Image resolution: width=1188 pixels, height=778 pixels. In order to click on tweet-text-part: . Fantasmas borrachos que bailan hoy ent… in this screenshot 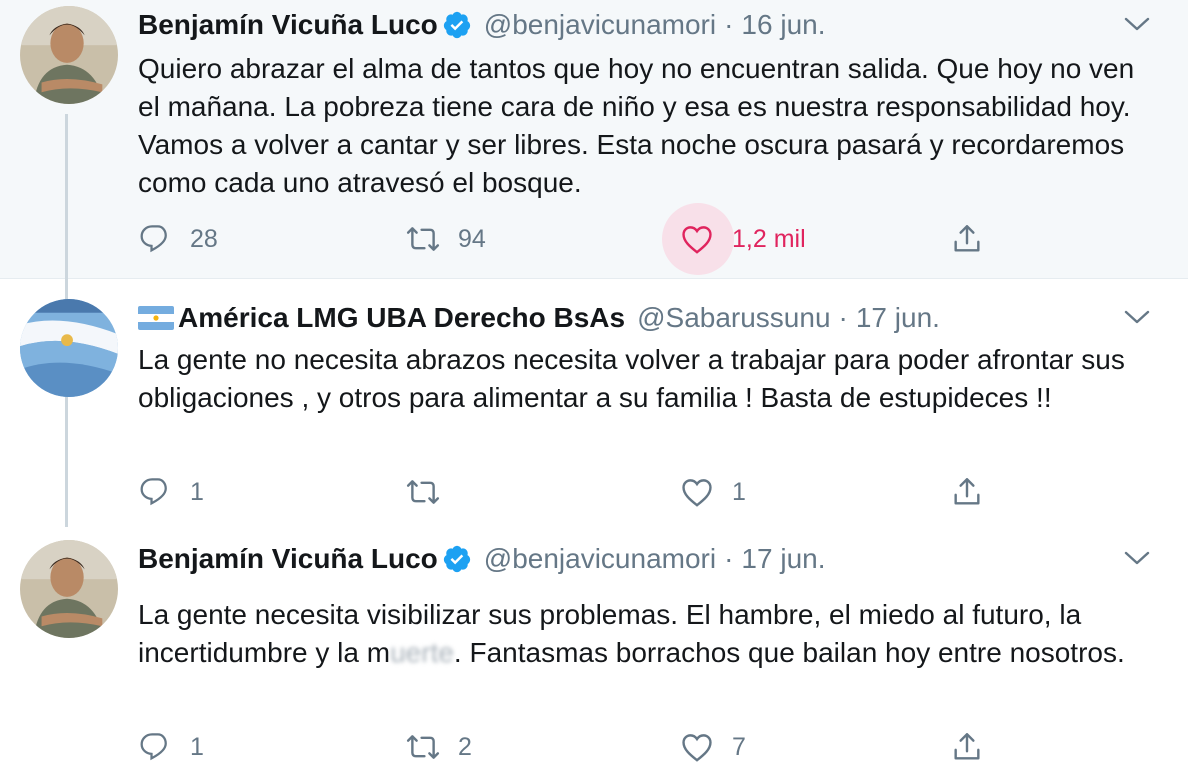, I will do `click(789, 652)`.